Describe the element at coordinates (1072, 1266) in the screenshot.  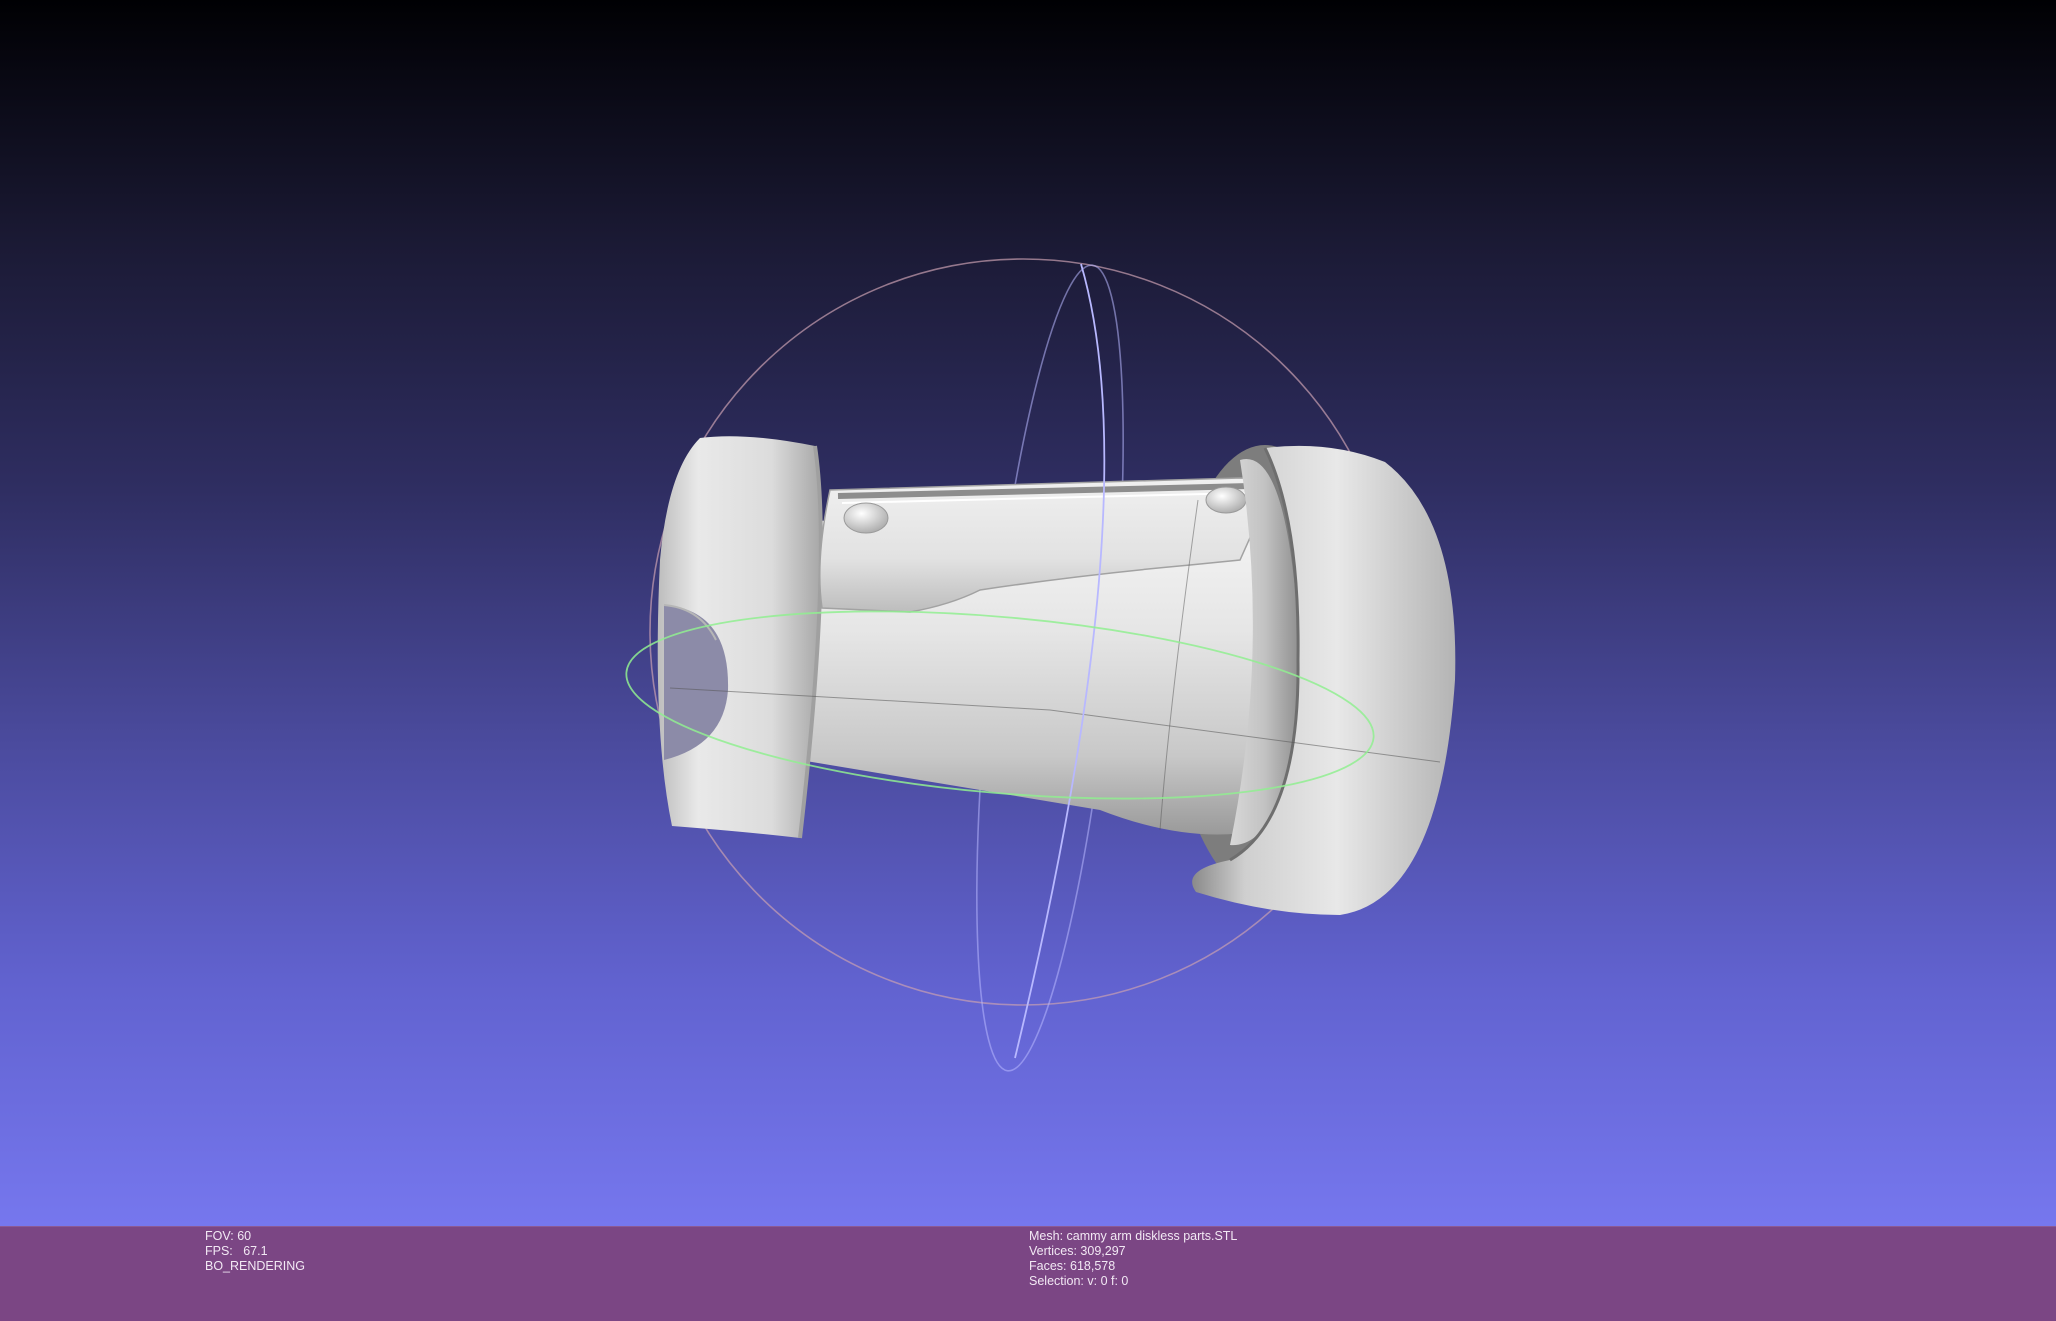
I see `faces-count: Faces: 618,578` at that location.